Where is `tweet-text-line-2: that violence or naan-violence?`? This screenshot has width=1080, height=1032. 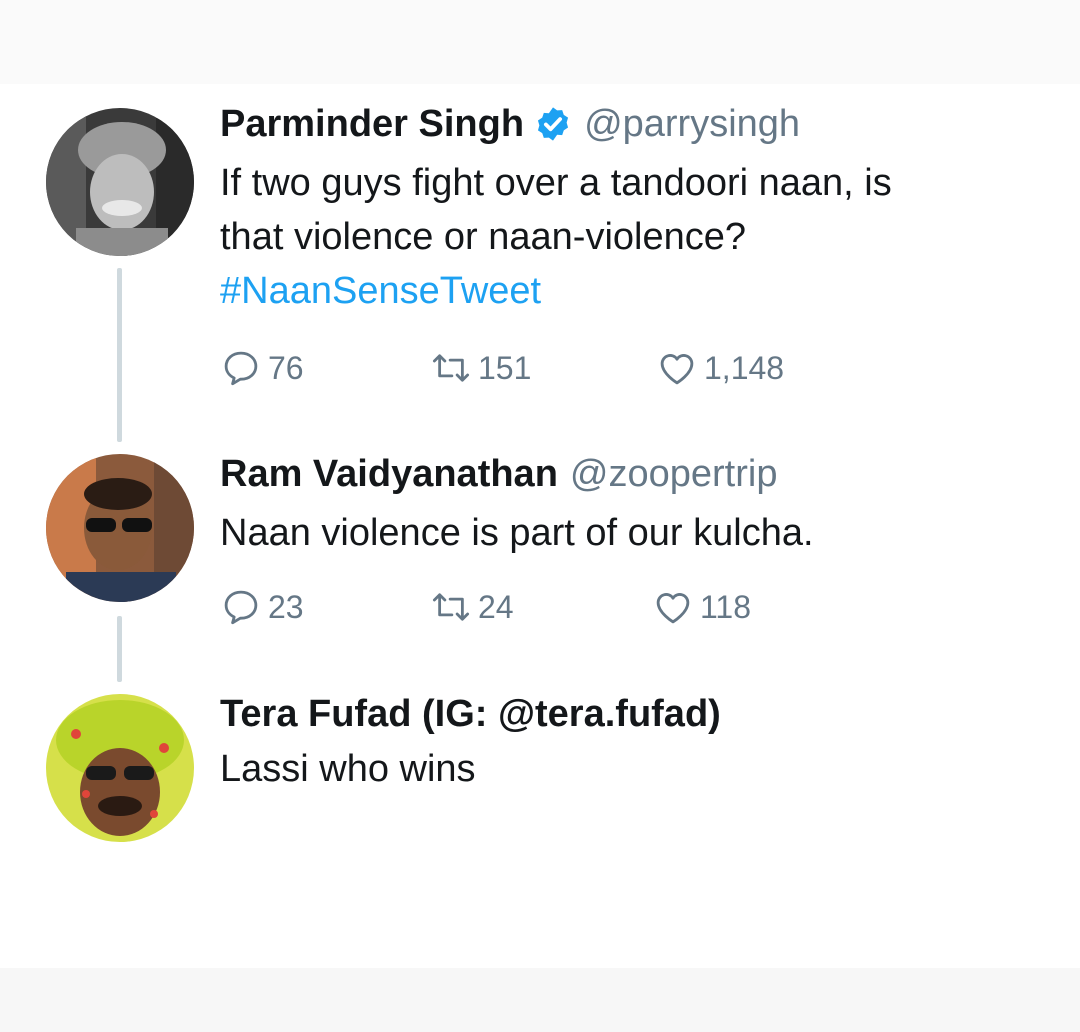
tweet-text-line-2: that violence or naan-violence? is located at coordinates (483, 237).